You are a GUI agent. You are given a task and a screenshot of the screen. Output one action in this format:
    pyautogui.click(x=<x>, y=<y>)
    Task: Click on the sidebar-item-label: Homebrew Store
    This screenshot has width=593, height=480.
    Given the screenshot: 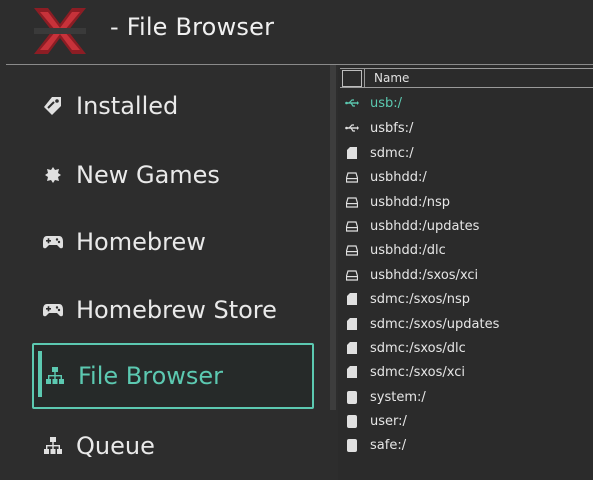 What is the action you would take?
    pyautogui.click(x=176, y=310)
    